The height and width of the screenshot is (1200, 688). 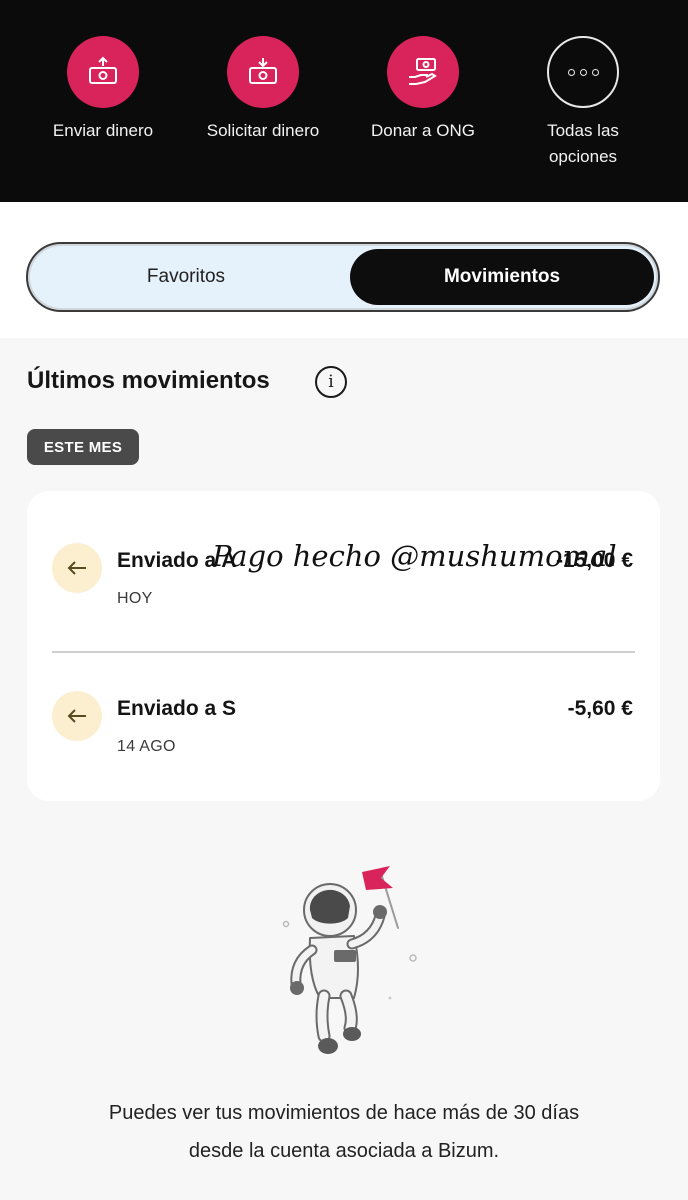 What do you see at coordinates (177, 708) in the screenshot?
I see `transaction-name: Enviado a S` at bounding box center [177, 708].